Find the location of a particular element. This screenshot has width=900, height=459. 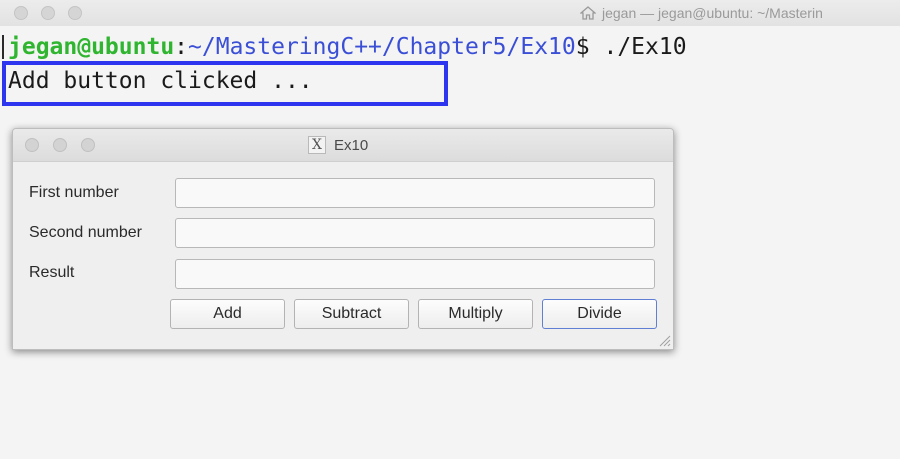

text-cursor is located at coordinates (3, 47).